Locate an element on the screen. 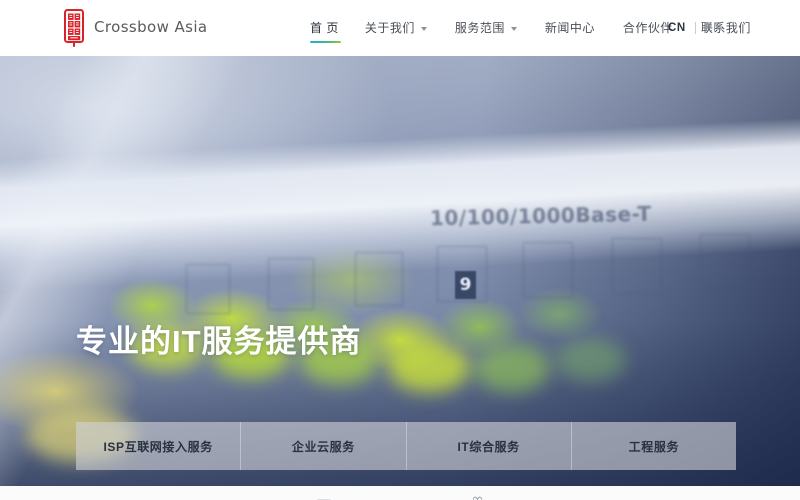 The width and height of the screenshot is (800, 500). nav-item-news: 新闻中心 is located at coordinates (570, 28).